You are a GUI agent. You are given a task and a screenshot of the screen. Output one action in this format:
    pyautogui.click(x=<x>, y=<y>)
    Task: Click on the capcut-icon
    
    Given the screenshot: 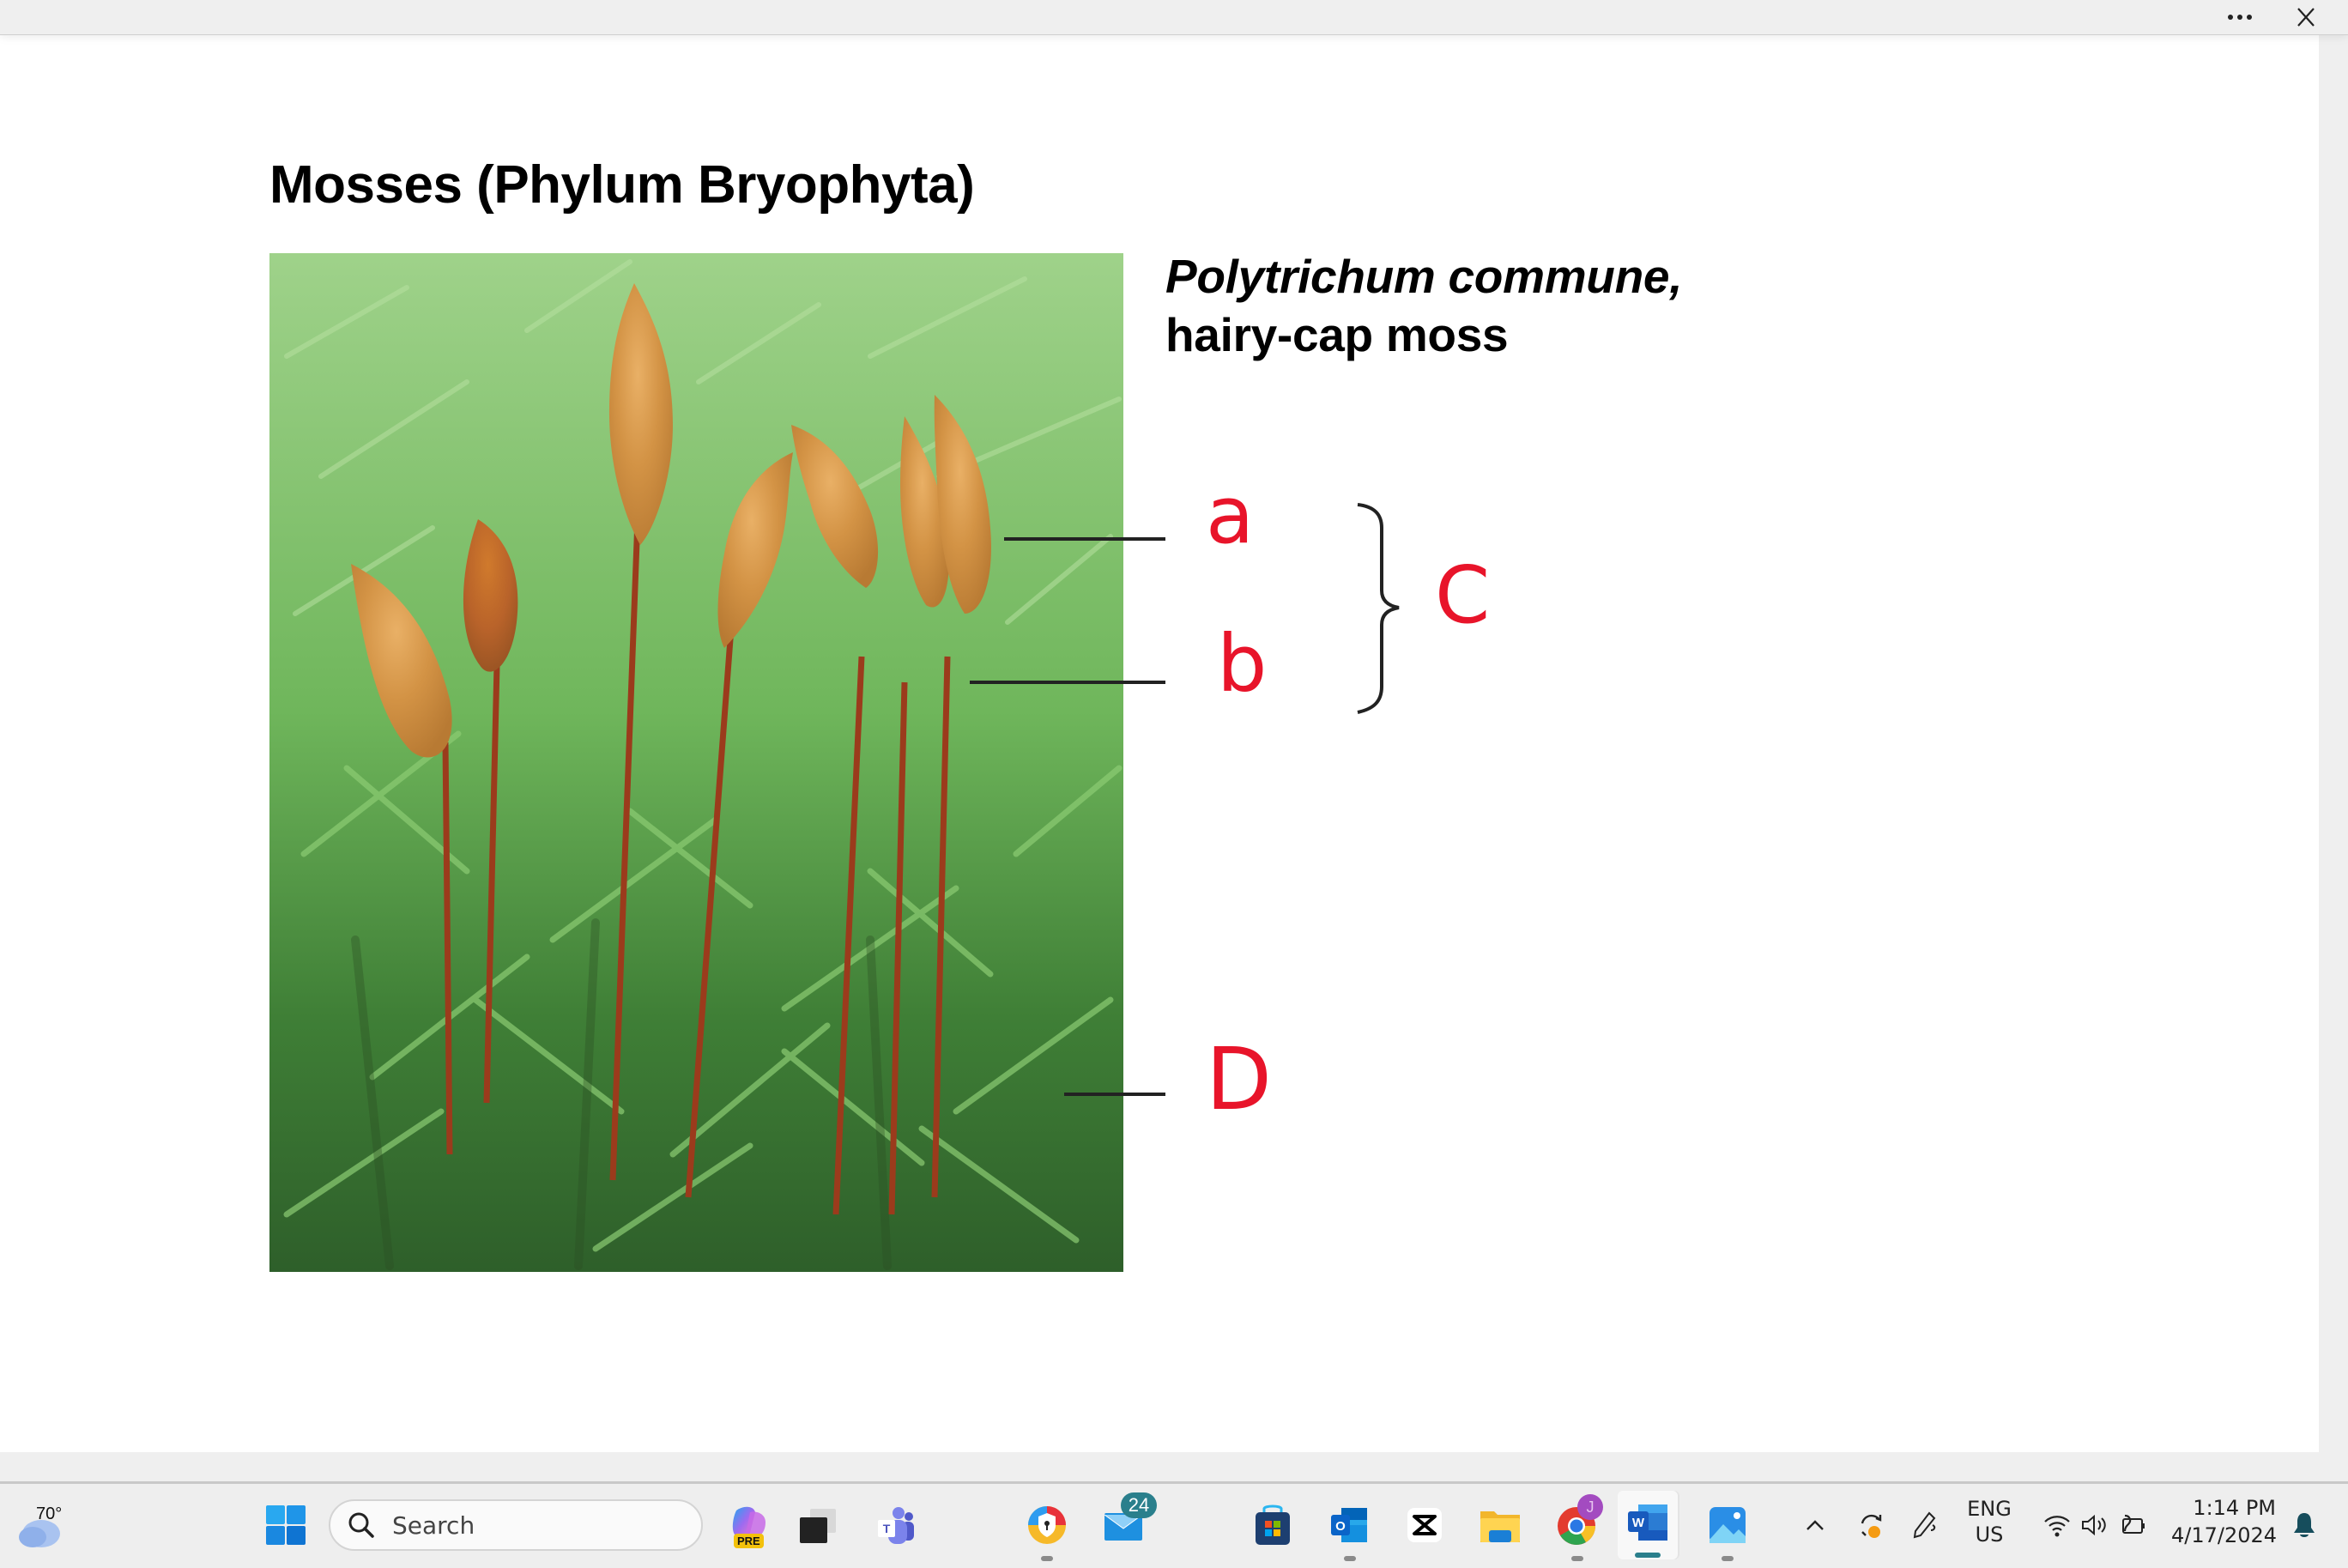 What is the action you would take?
    pyautogui.click(x=1424, y=1525)
    